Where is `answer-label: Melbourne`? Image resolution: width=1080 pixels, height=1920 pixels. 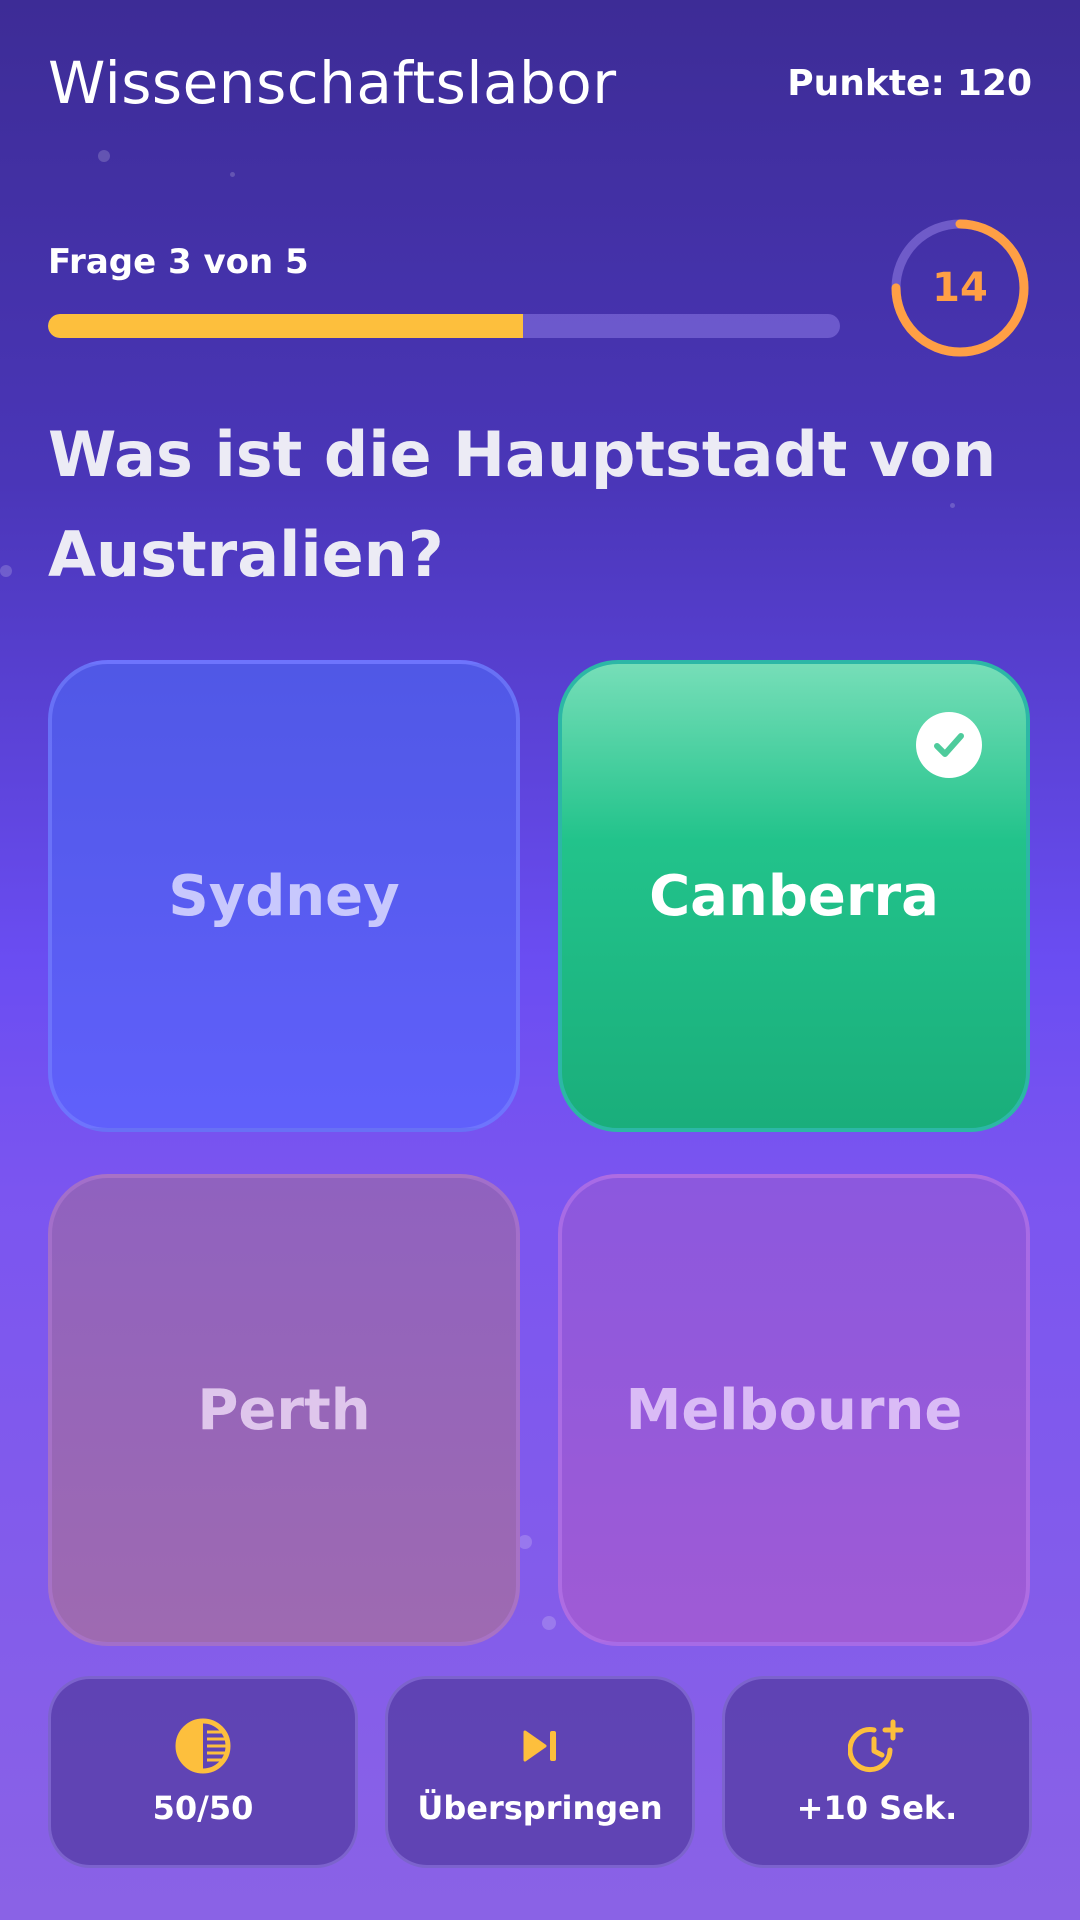 answer-label: Melbourne is located at coordinates (794, 1410).